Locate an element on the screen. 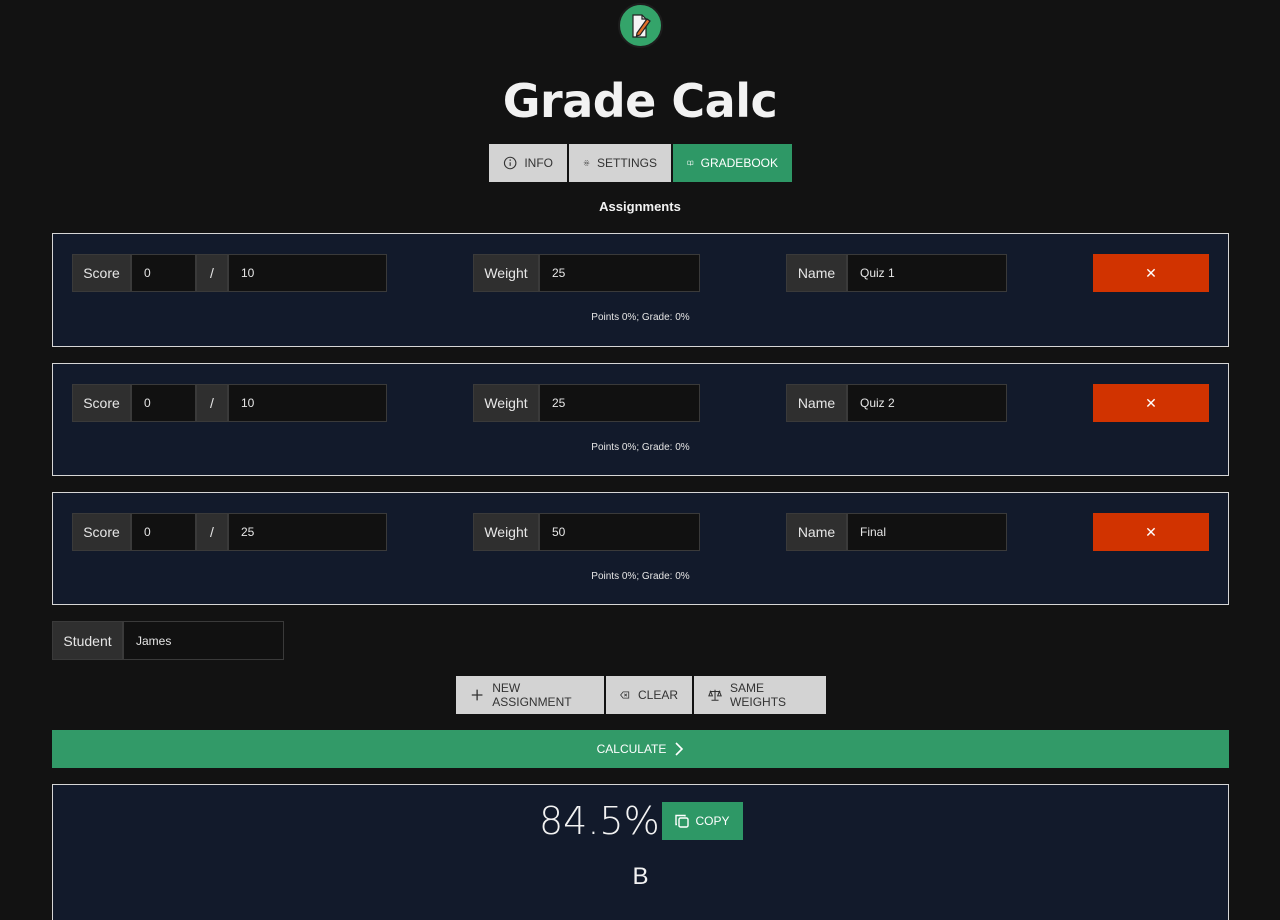 The width and height of the screenshot is (1280, 920). clear-button: Clear is located at coordinates (649, 695).